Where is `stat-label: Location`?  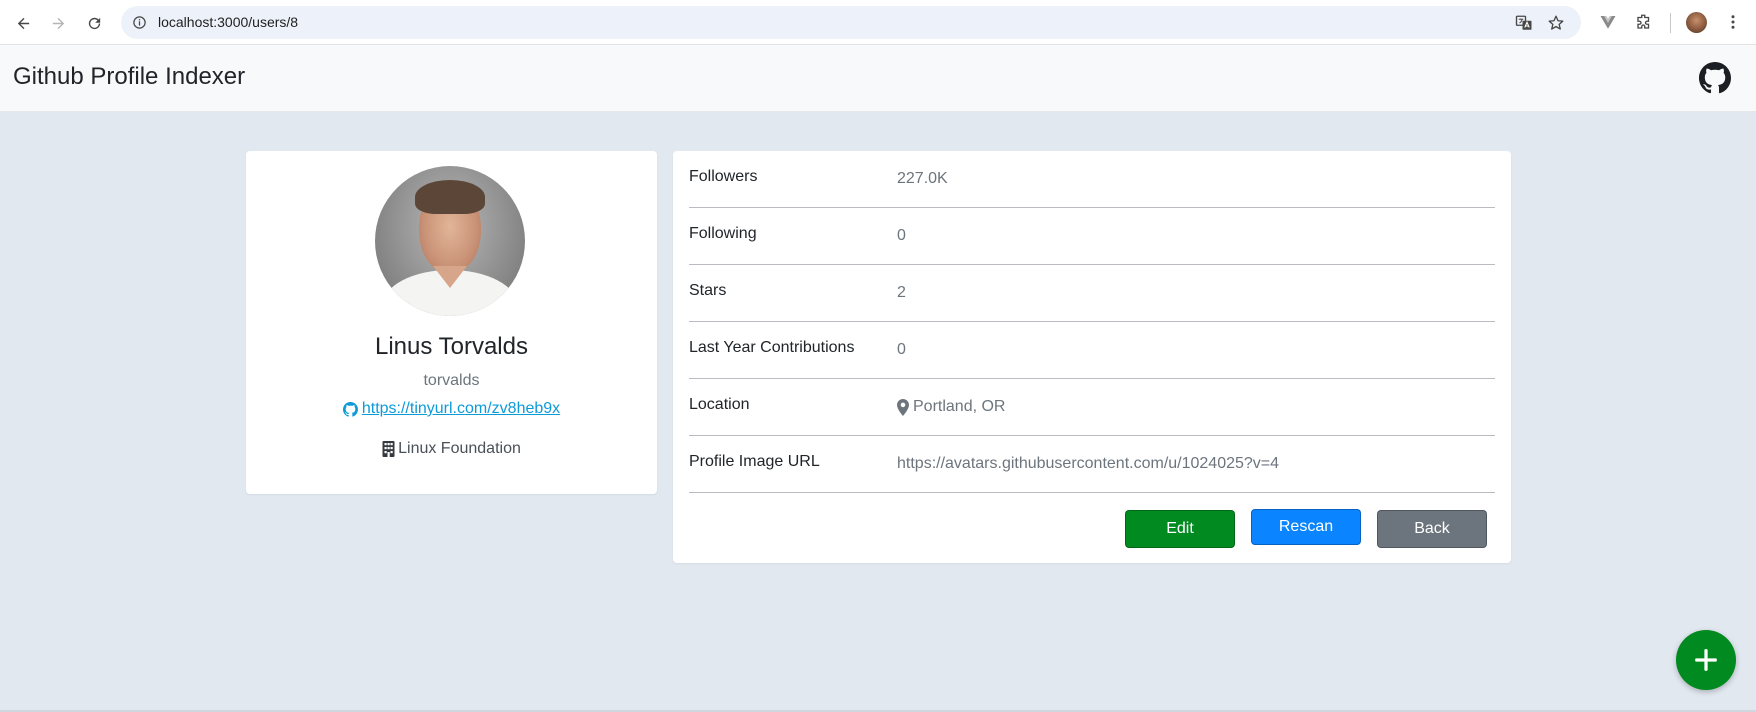
stat-label: Location is located at coordinates (719, 404).